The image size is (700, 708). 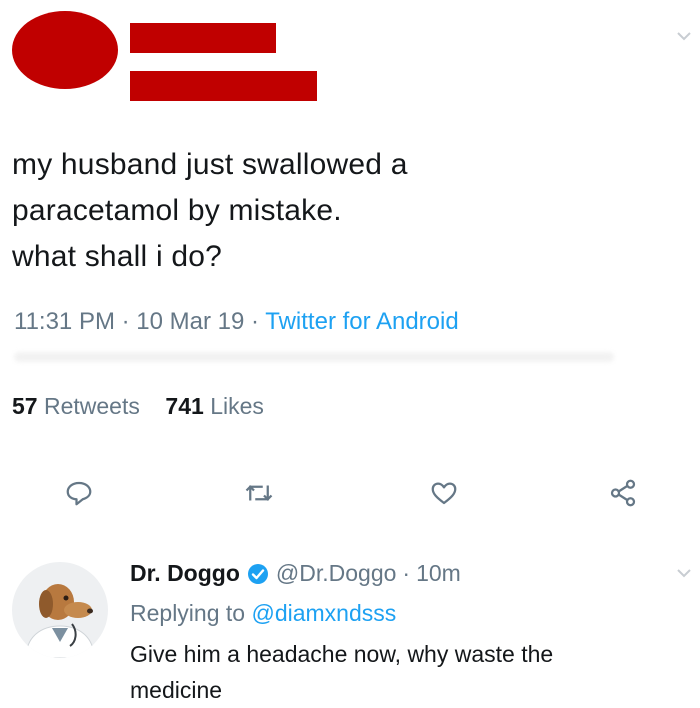 What do you see at coordinates (176, 690) in the screenshot?
I see `reply-text-line: medicine` at bounding box center [176, 690].